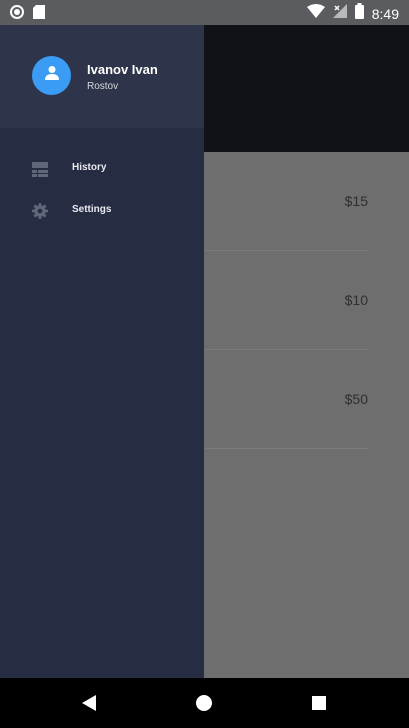 Image resolution: width=409 pixels, height=728 pixels. I want to click on signal-icon, so click(339, 13).